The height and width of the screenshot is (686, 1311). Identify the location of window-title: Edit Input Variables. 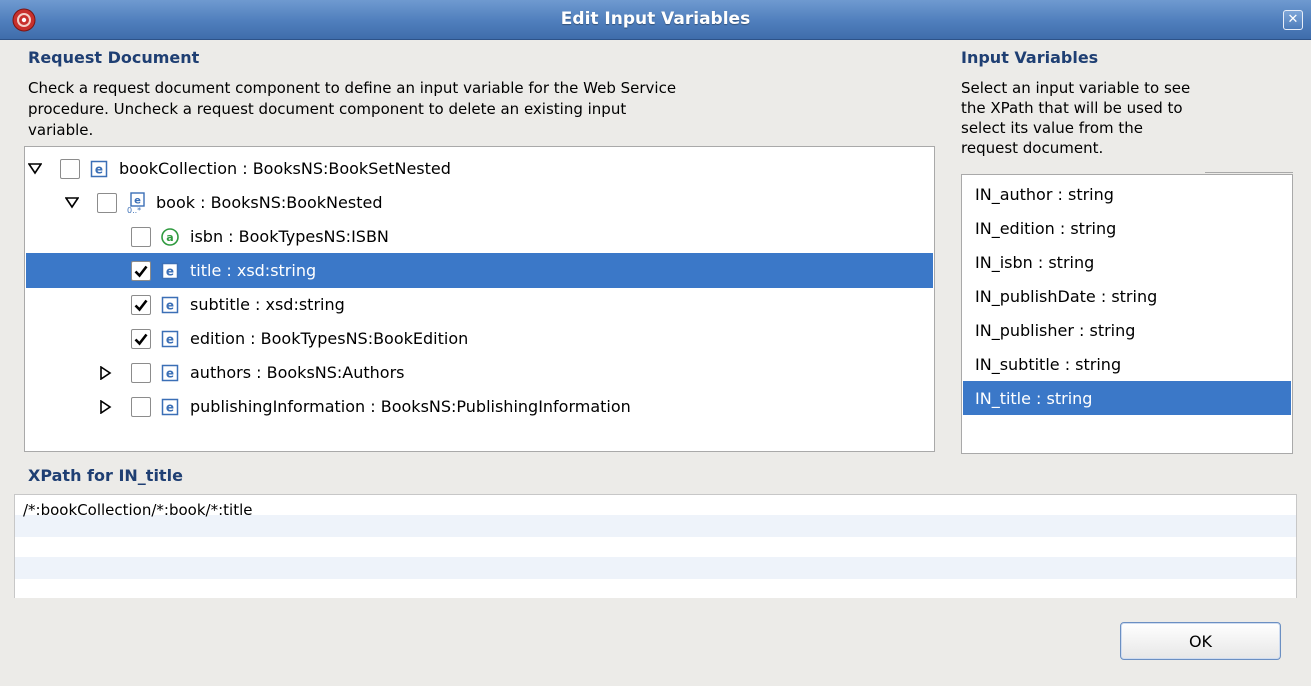
(655, 19).